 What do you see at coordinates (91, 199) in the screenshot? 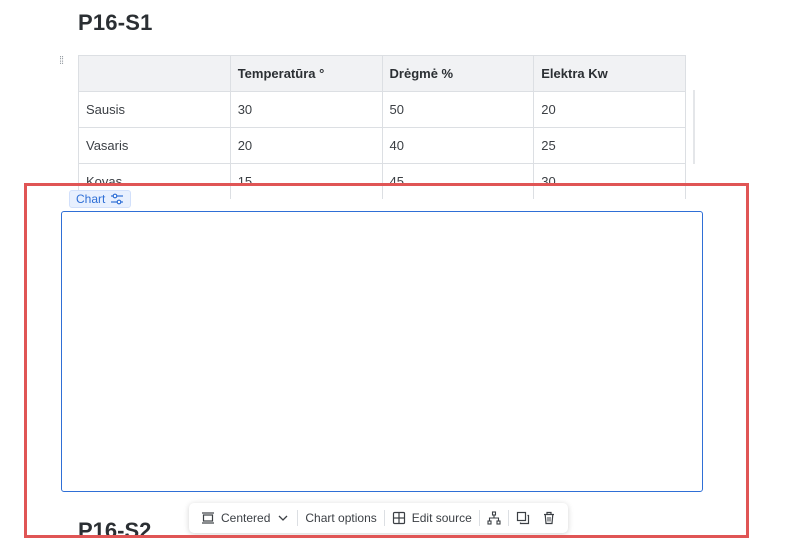
I see `chart-tag-label: Chart` at bounding box center [91, 199].